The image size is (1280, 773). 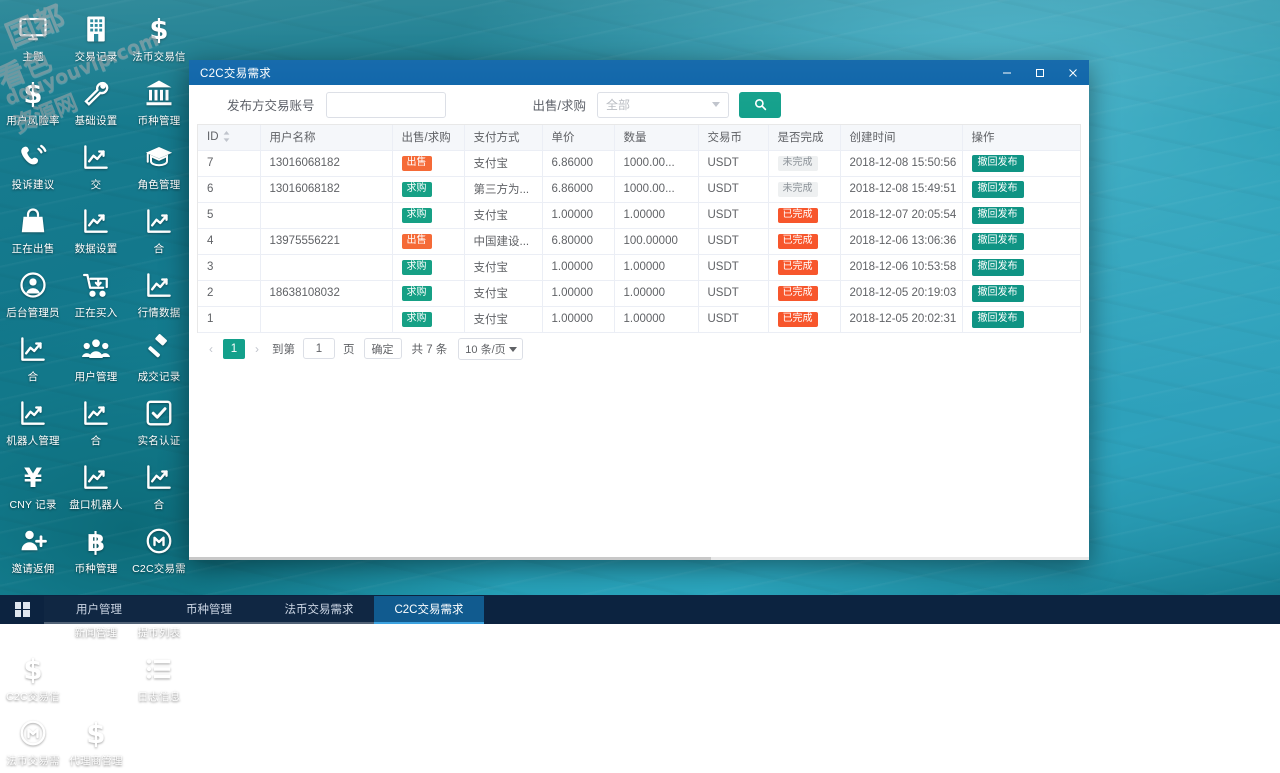 What do you see at coordinates (429, 610) in the screenshot?
I see `taskbar-item: C2C交易需求` at bounding box center [429, 610].